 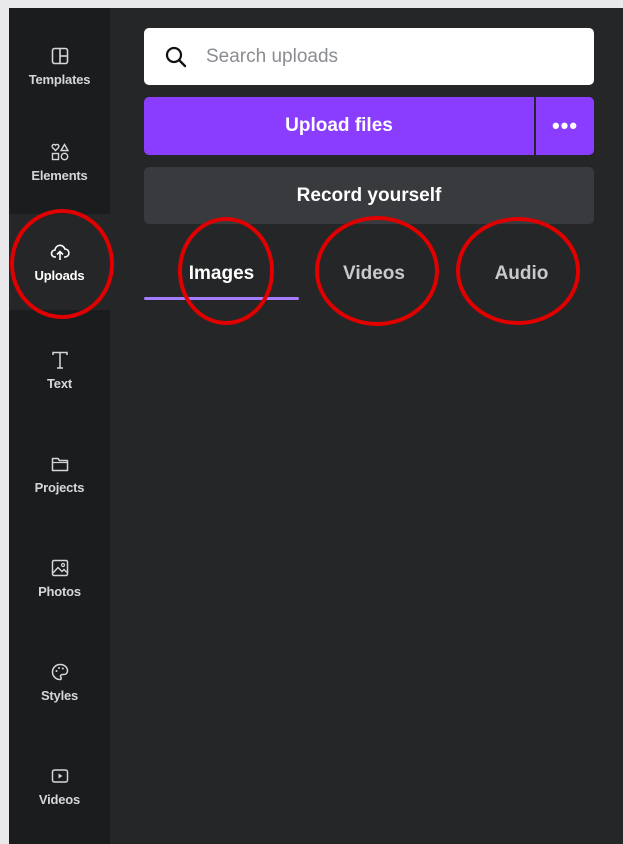 I want to click on search-icon, so click(x=176, y=56).